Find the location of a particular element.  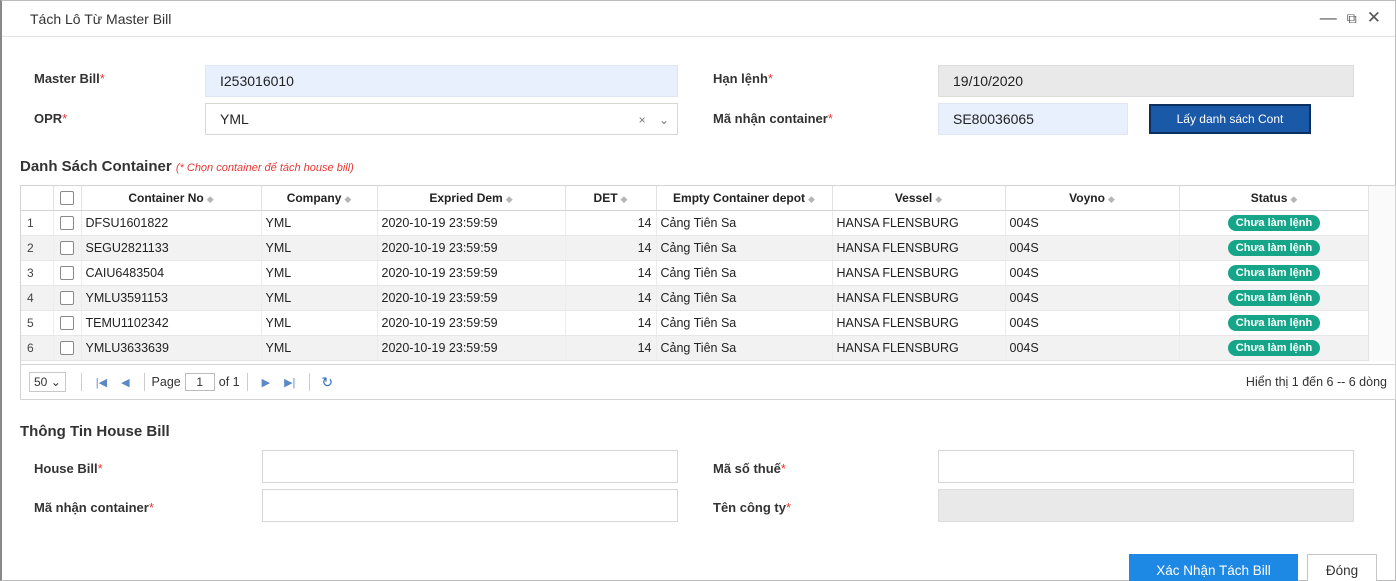

row-number: 4 is located at coordinates (37, 298).